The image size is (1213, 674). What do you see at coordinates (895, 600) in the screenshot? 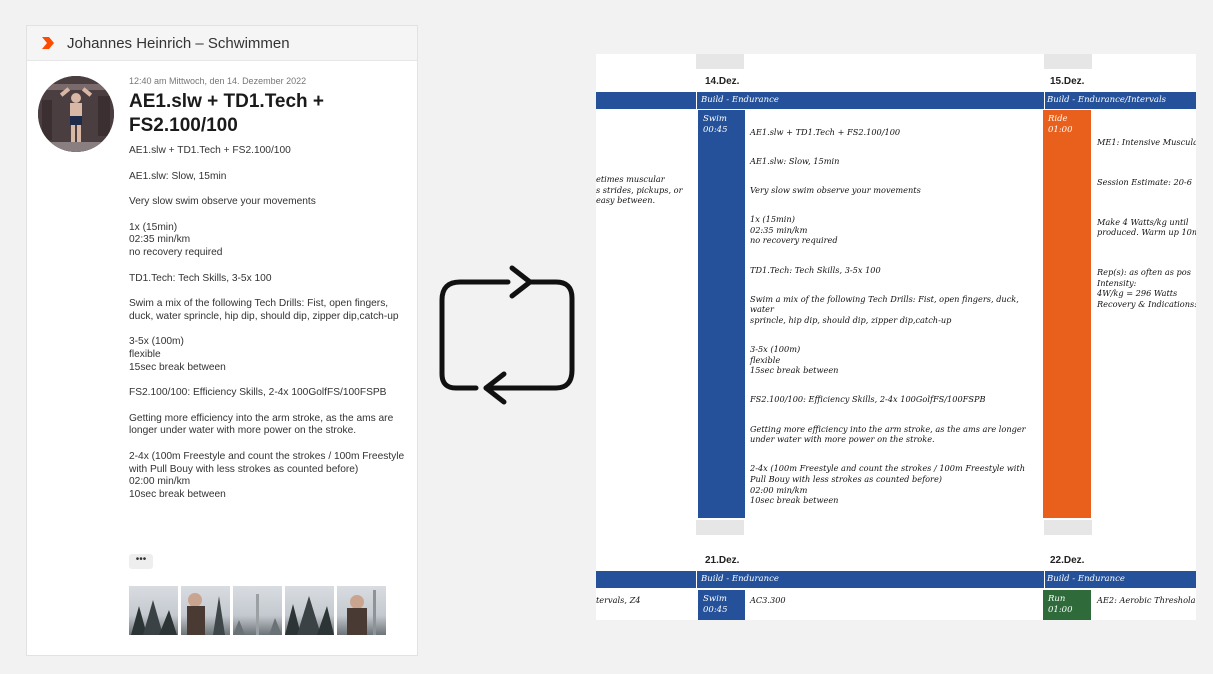
I see `swim-workout-description: AC3.300` at bounding box center [895, 600].